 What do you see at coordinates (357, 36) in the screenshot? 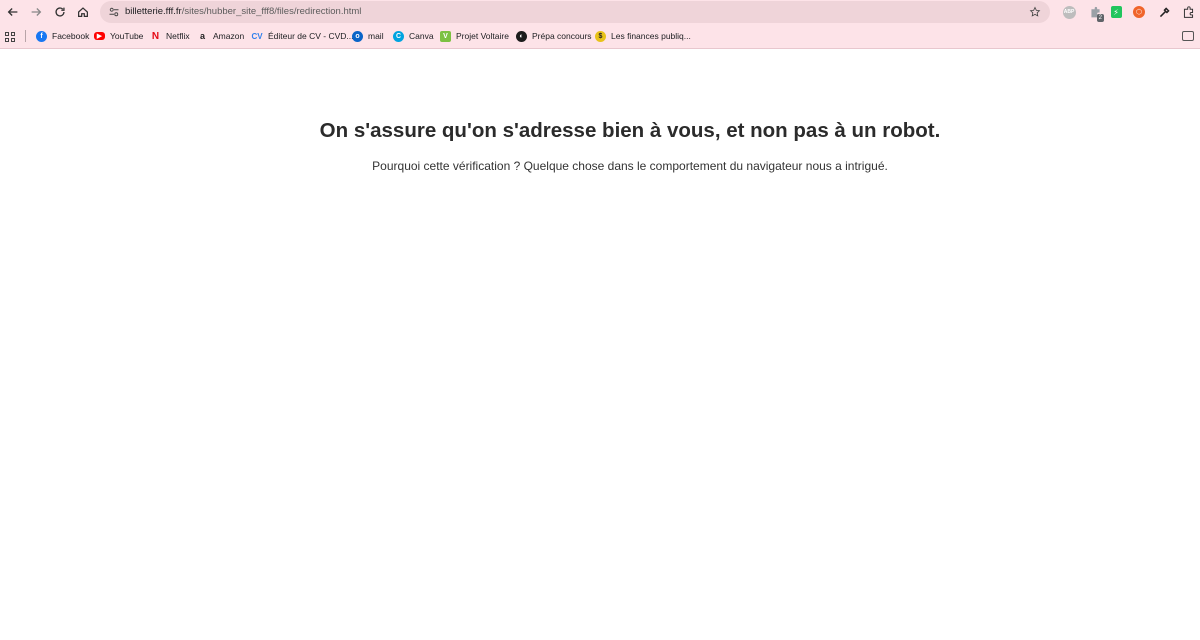
I see `outlook-icon: o` at bounding box center [357, 36].